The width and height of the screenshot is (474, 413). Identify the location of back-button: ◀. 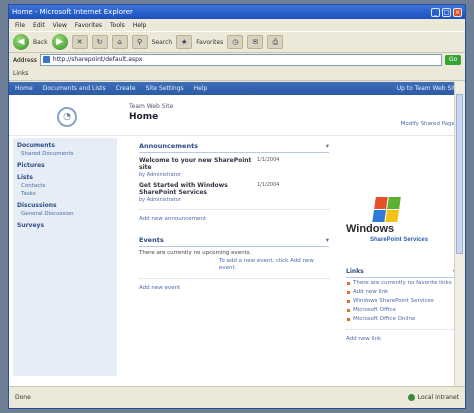
(21, 42).